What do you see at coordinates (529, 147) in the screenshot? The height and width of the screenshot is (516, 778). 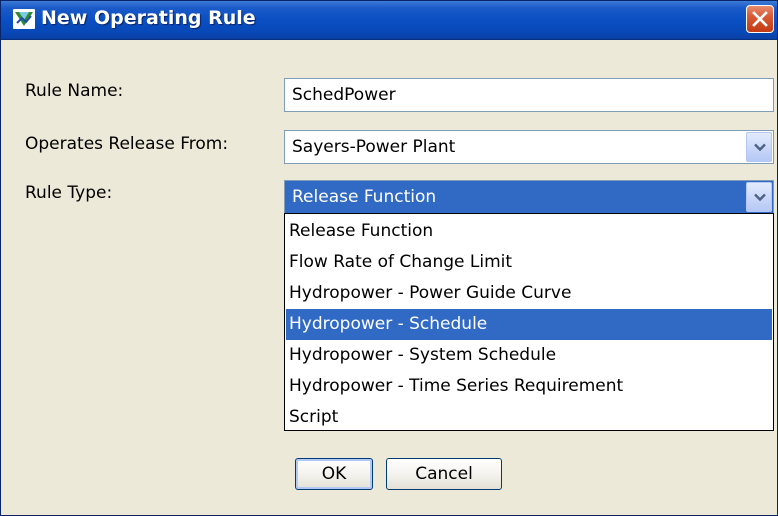 I see `operates-release-from-select: Sayers-Power Plant` at bounding box center [529, 147].